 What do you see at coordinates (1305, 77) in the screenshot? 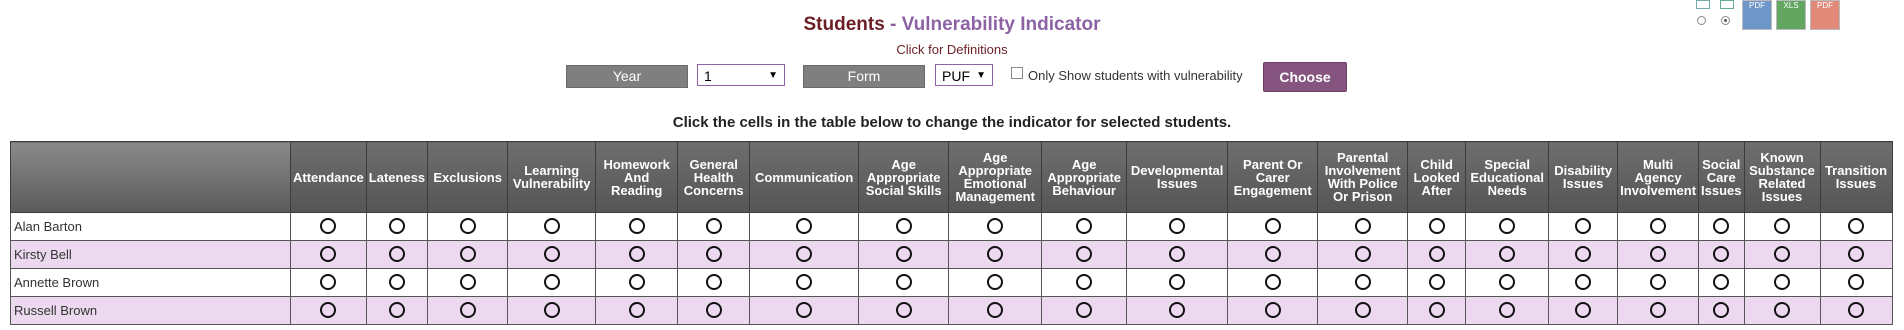
I see `choose-button: Choose` at bounding box center [1305, 77].